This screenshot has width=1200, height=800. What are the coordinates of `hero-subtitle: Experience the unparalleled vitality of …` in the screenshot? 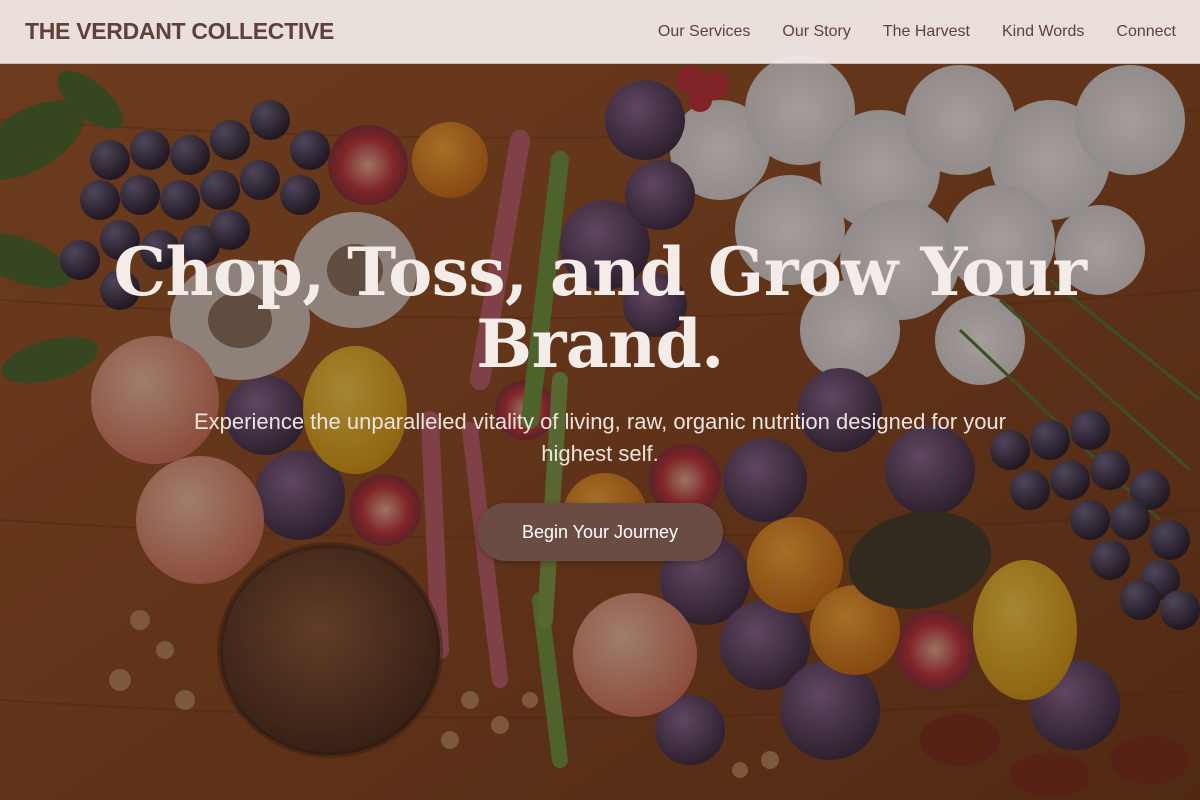 It's located at (599, 437).